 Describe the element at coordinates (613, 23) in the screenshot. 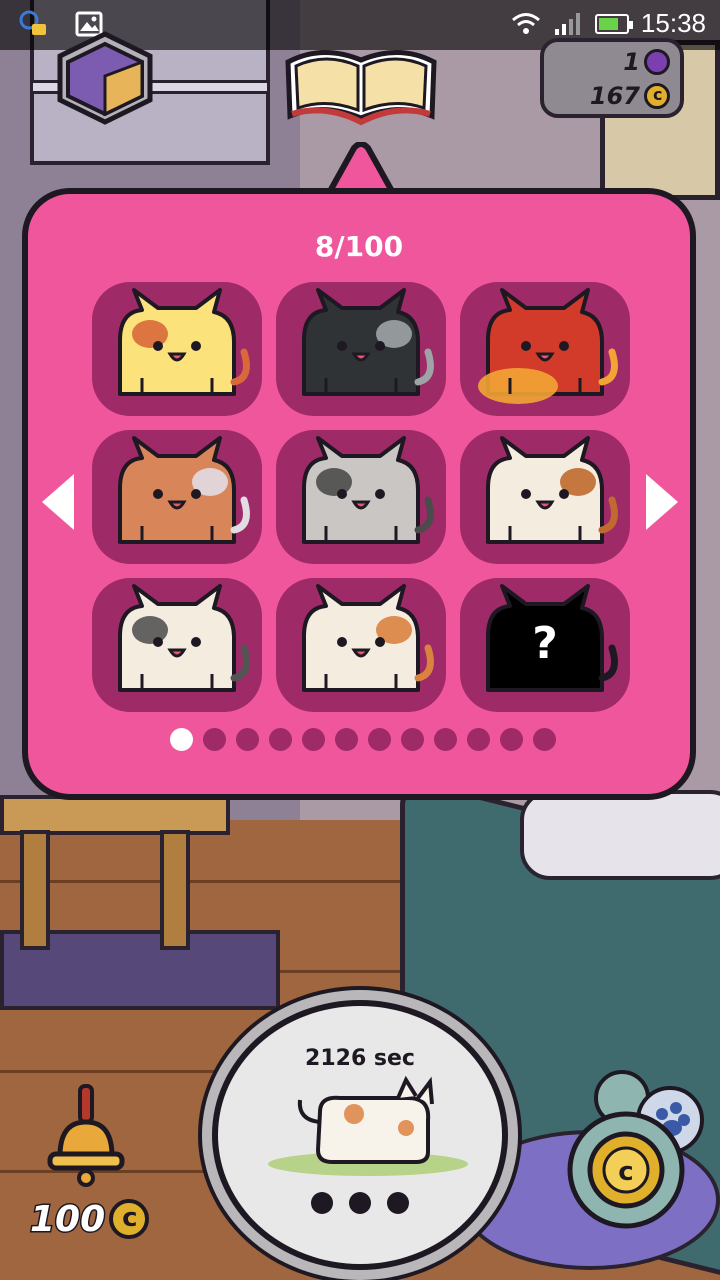

I see `battery-icon` at that location.